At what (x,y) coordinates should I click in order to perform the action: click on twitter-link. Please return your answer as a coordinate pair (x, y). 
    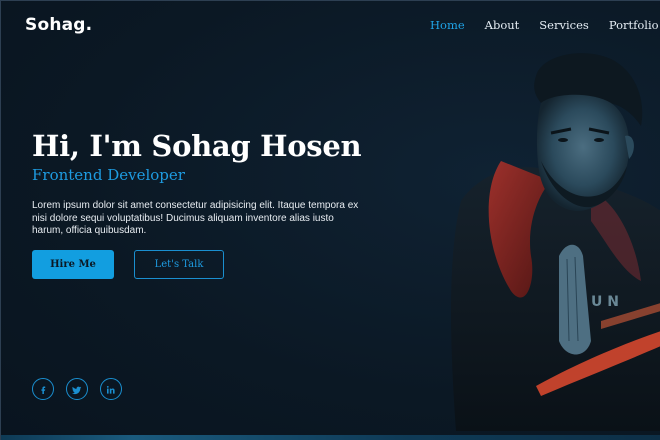
    Looking at the image, I should click on (77, 389).